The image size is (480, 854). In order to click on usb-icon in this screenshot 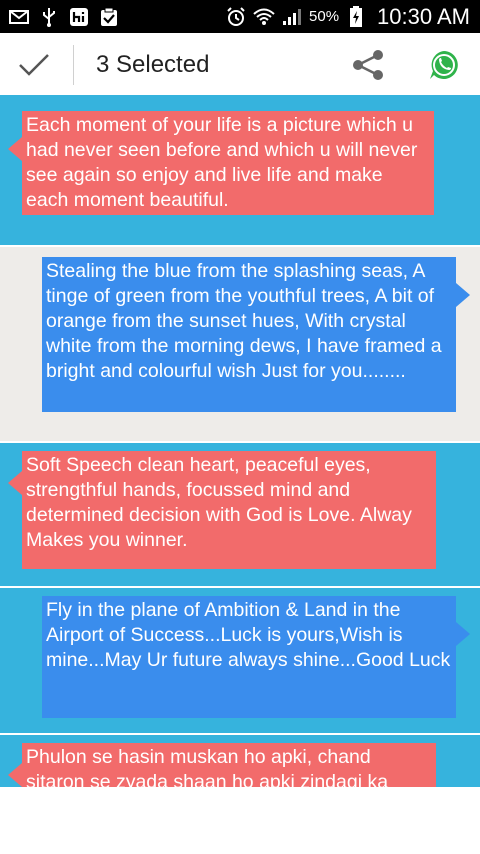, I will do `click(49, 17)`.